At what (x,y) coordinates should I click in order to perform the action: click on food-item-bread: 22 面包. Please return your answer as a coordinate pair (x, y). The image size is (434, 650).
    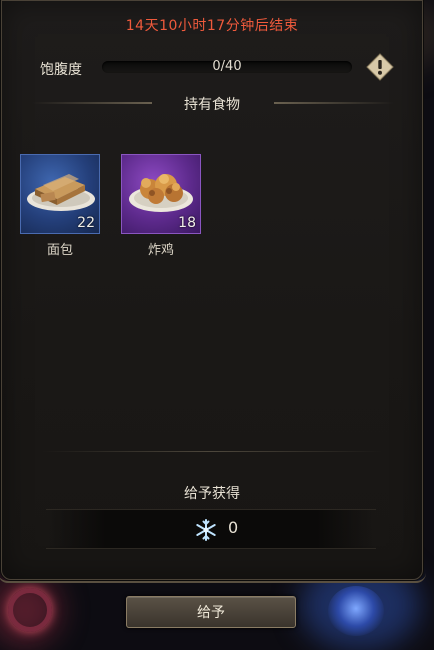
    Looking at the image, I should click on (60, 206).